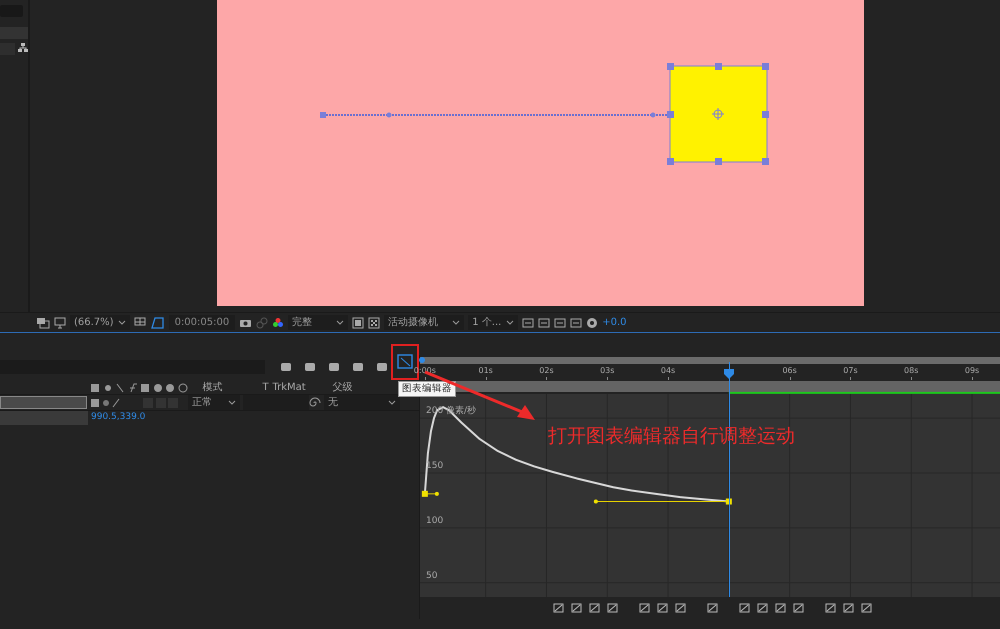 This screenshot has width=1000, height=629. Describe the element at coordinates (362, 402) in the screenshot. I see `parent-dropdown: 无` at that location.